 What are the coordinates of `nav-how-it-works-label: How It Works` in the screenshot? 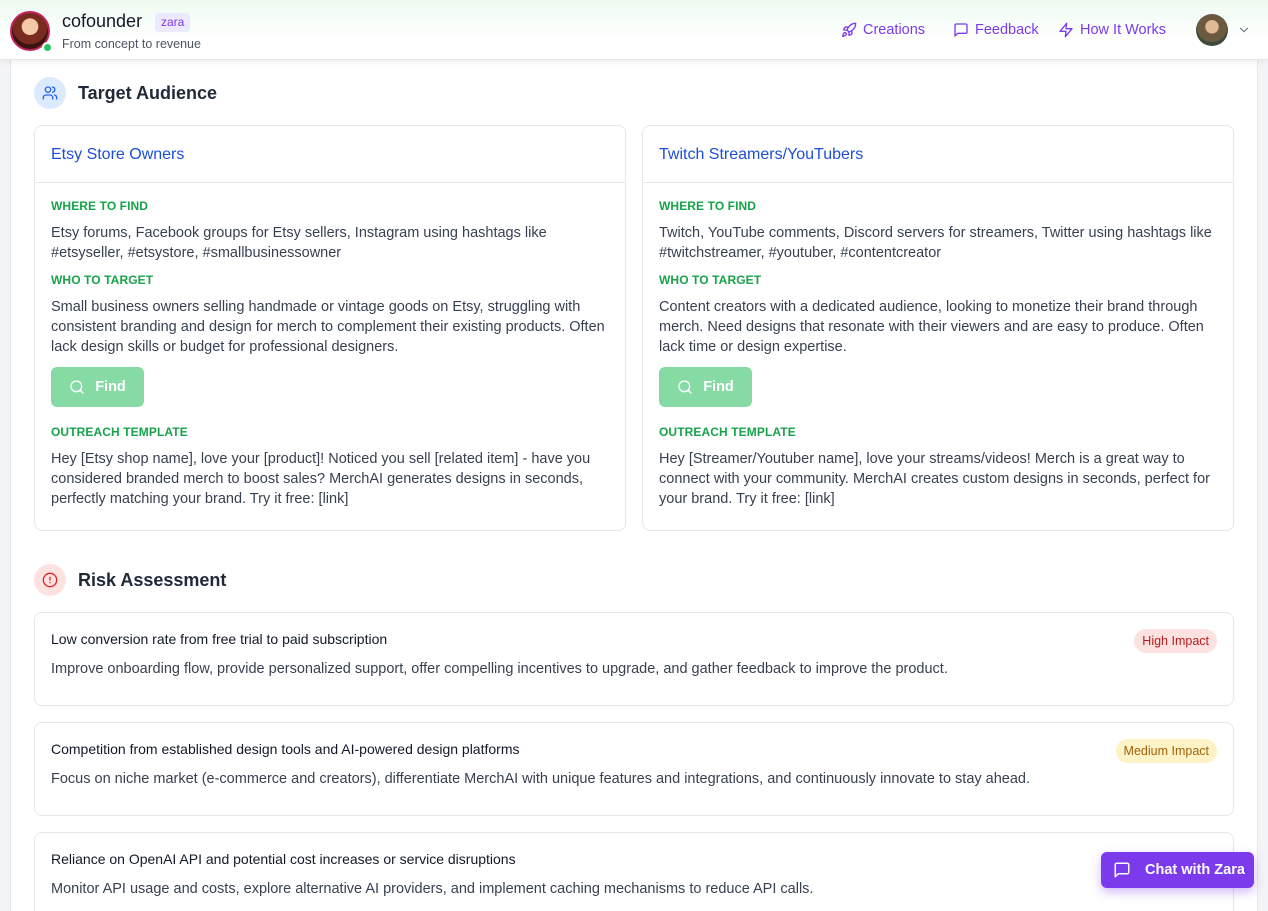 It's located at (1123, 30).